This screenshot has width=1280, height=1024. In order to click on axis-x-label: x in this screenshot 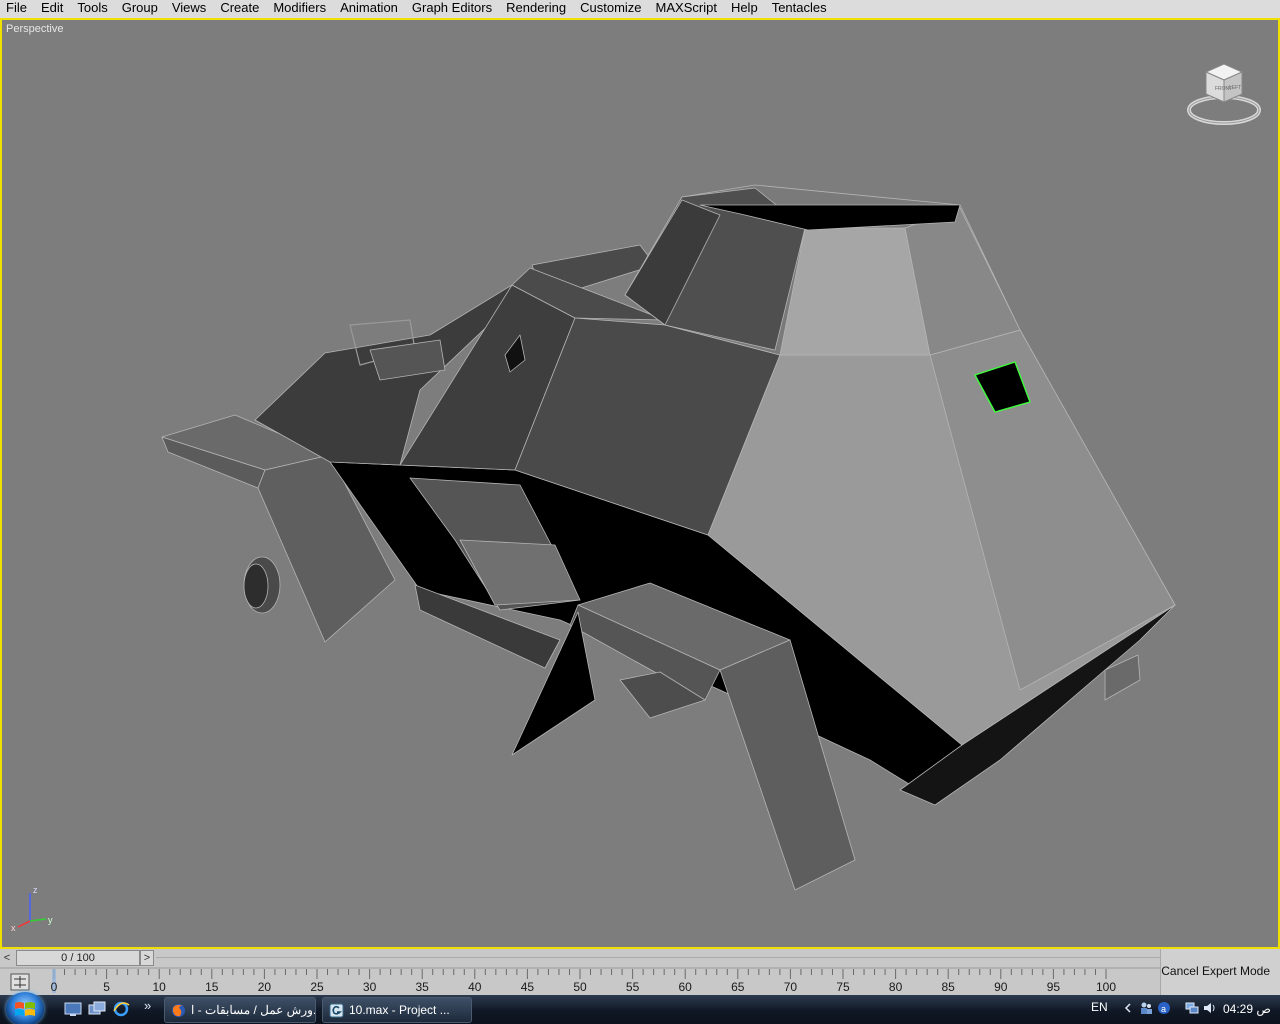, I will do `click(13, 928)`.